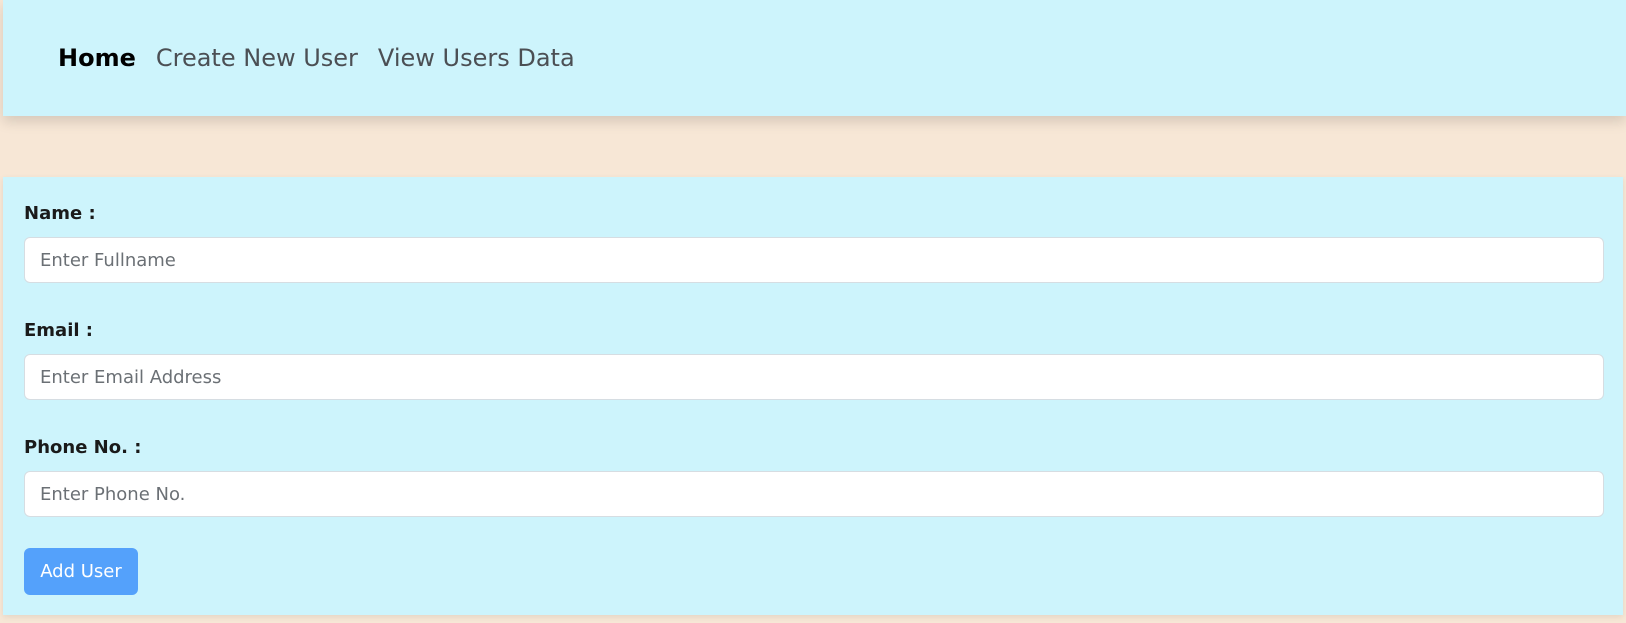 The image size is (1626, 623). What do you see at coordinates (81, 571) in the screenshot?
I see `add-user-button: Add User` at bounding box center [81, 571].